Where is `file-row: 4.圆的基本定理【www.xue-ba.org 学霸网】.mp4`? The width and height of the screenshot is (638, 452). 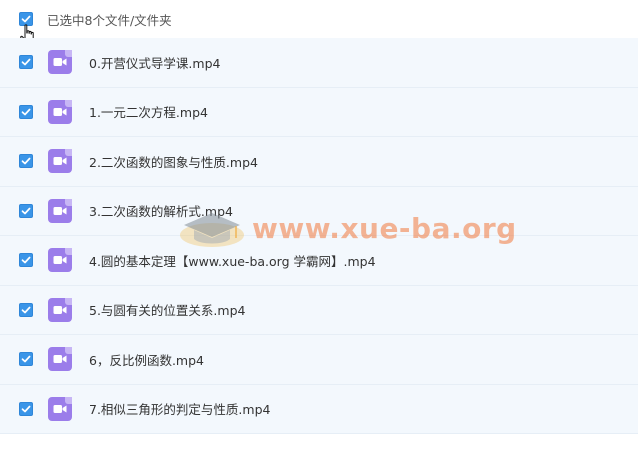 file-row: 4.圆的基本定理【www.xue-ba.org 学霸网】.mp4 is located at coordinates (319, 261).